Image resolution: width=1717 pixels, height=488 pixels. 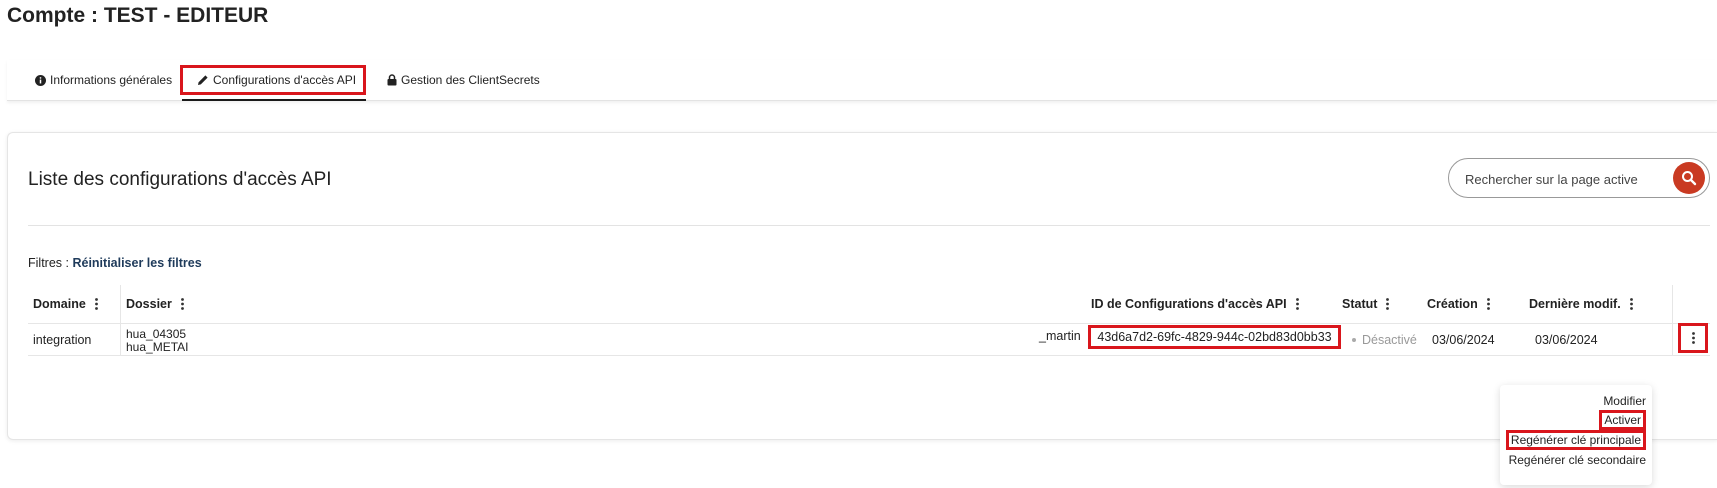 What do you see at coordinates (1577, 460) in the screenshot?
I see `menu-item-regenerer-cle-secondaire: Regénérer clé secondaire` at bounding box center [1577, 460].